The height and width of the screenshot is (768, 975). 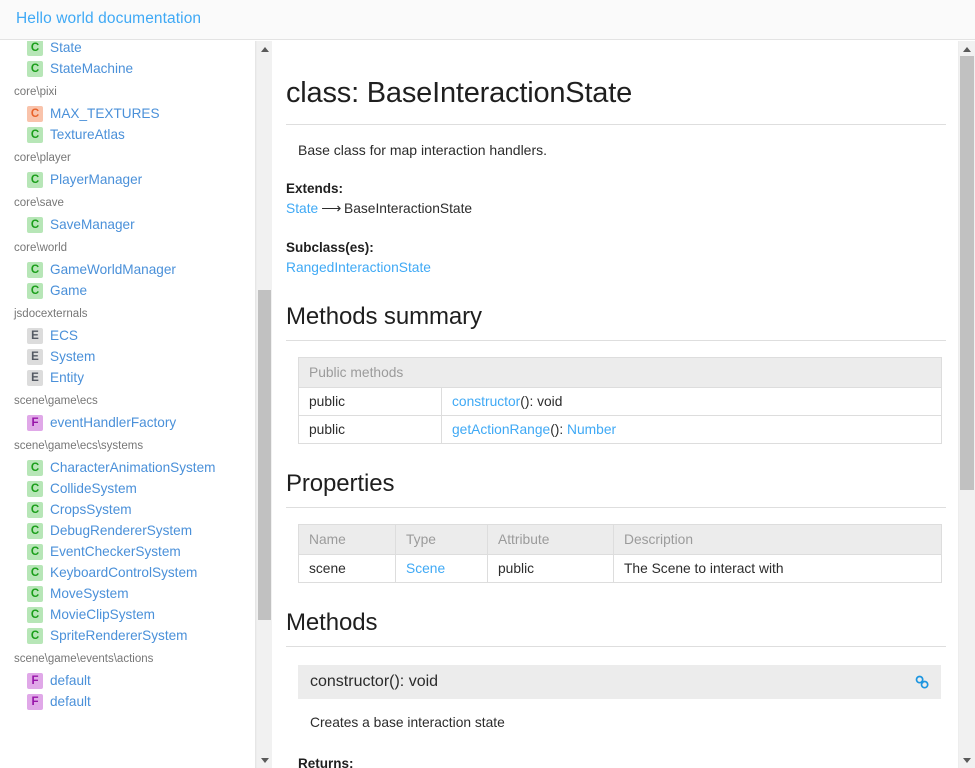 I want to click on sidebar-item-statemachine: C StateMachine, so click(x=126, y=68).